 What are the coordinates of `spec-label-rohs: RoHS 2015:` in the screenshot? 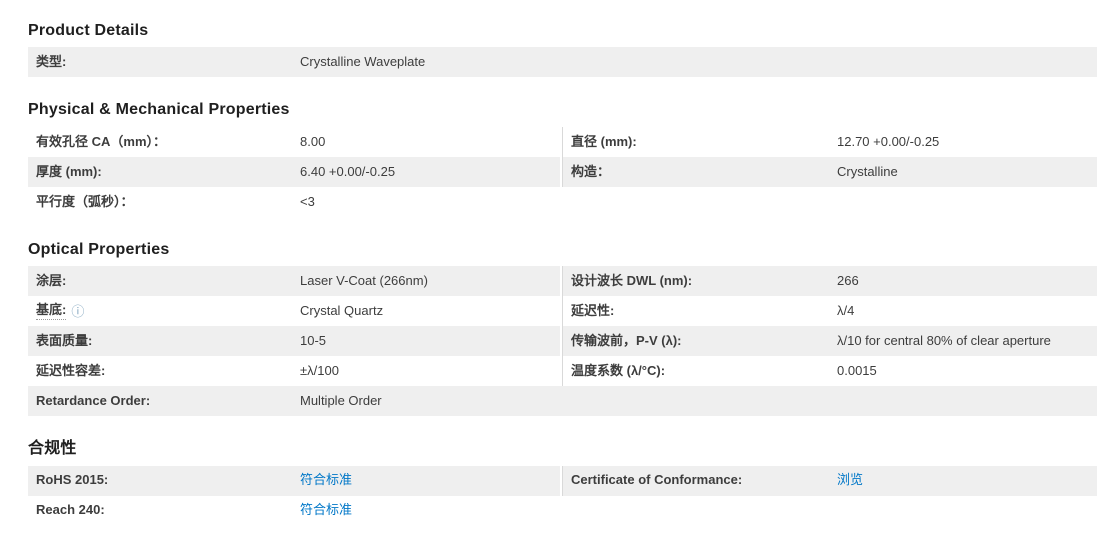 It's located at (72, 480).